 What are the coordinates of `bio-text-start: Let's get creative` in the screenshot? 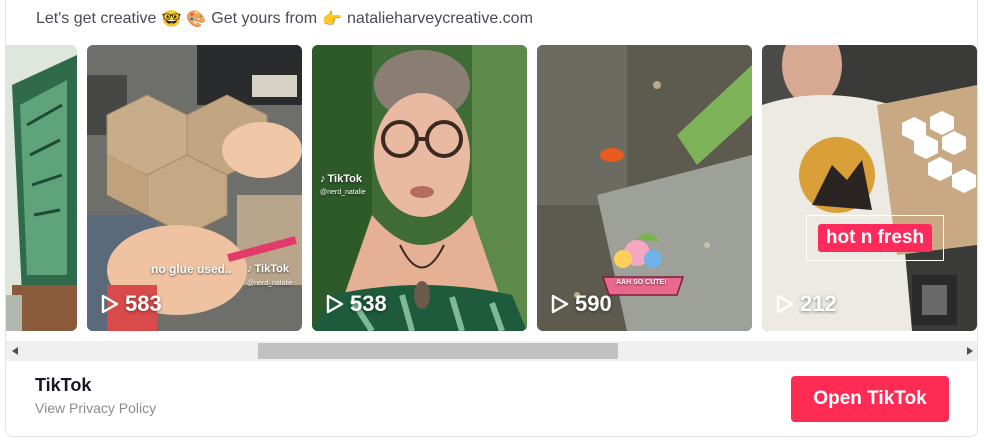 It's located at (96, 18).